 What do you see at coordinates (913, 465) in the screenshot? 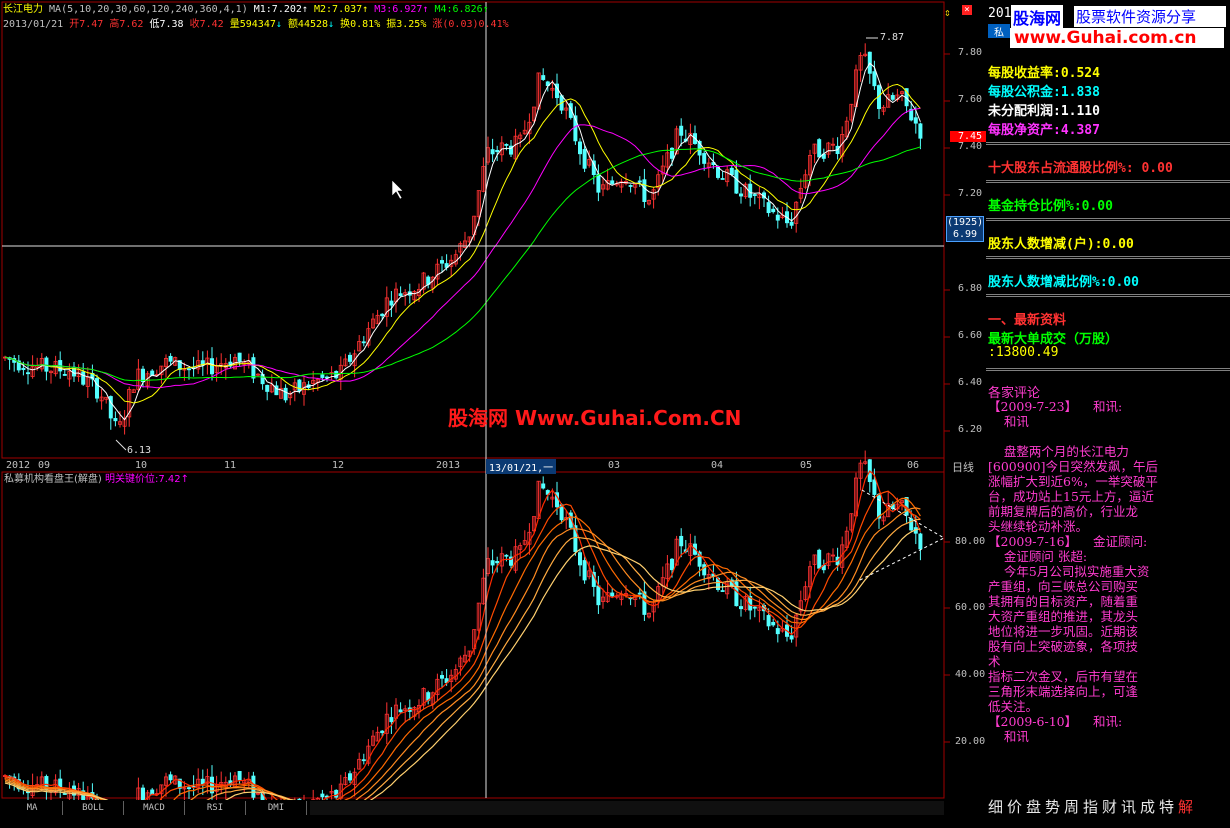
I see `time-axis-label: 06` at bounding box center [913, 465].